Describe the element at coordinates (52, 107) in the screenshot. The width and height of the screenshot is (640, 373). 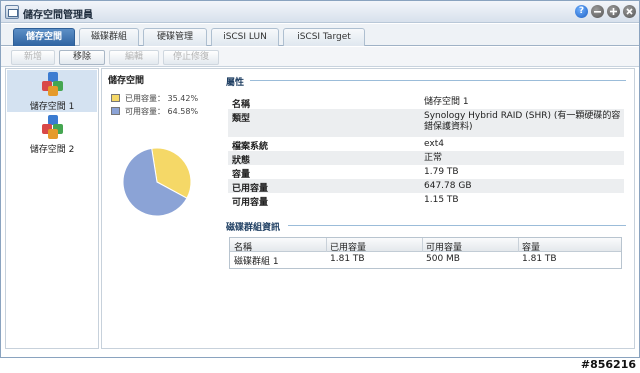
I see `volume-label: 儲存空間 1` at that location.